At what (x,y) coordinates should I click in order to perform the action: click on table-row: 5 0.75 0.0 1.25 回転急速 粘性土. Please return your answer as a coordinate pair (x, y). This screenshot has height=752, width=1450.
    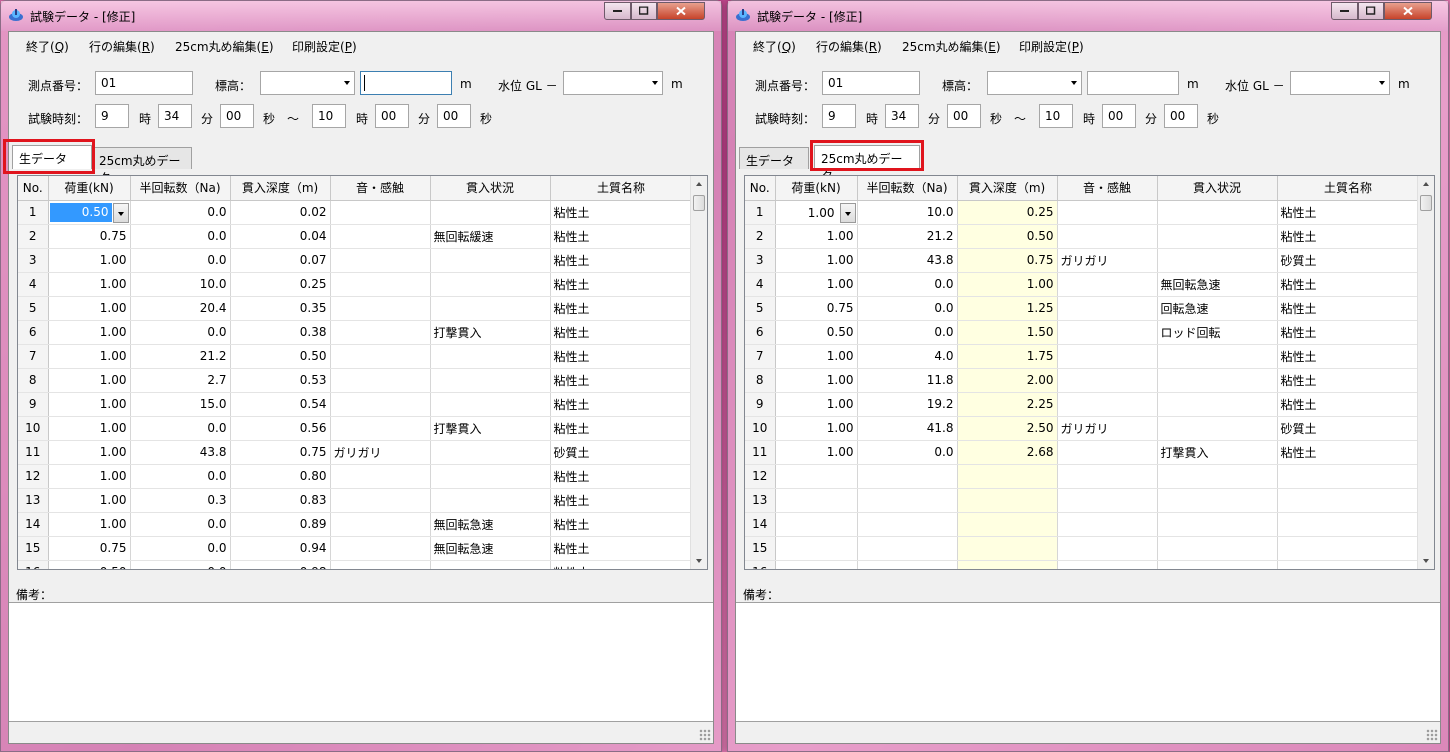
    Looking at the image, I should click on (1082, 308).